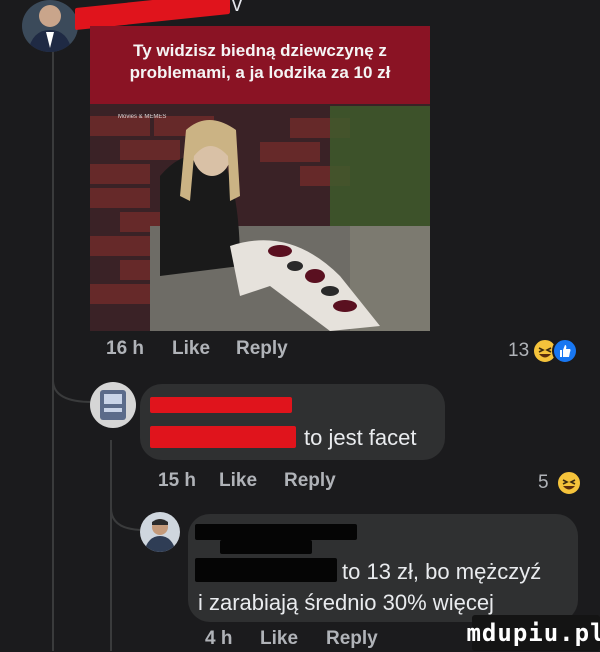 This screenshot has width=600, height=652. Describe the element at coordinates (276, 532) in the screenshot. I see `redacted-comment-2-author` at that location.